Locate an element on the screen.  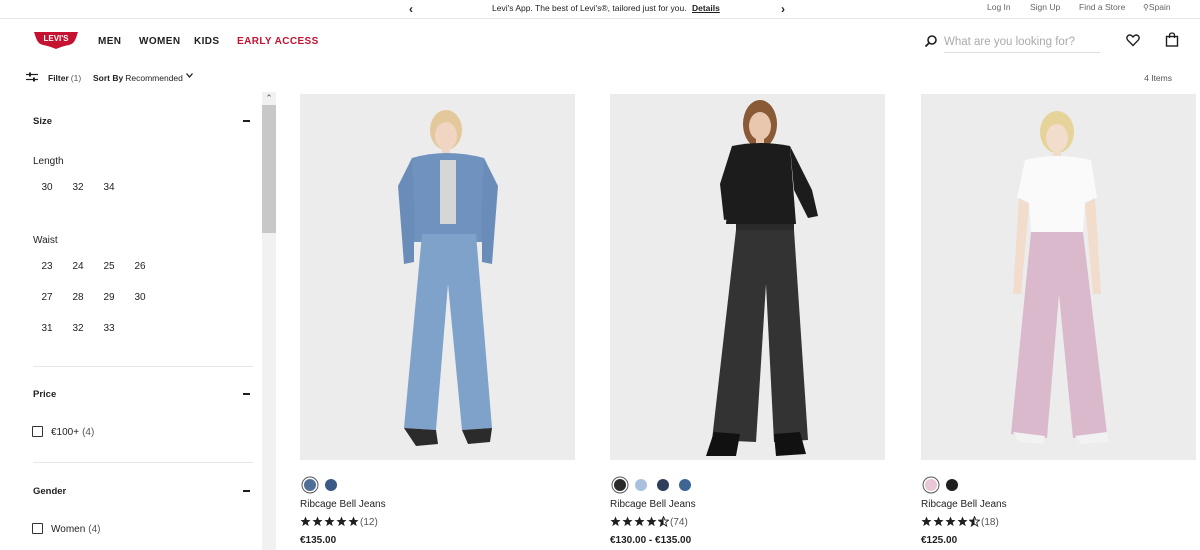
sort-label: Sort By is located at coordinates (108, 78).